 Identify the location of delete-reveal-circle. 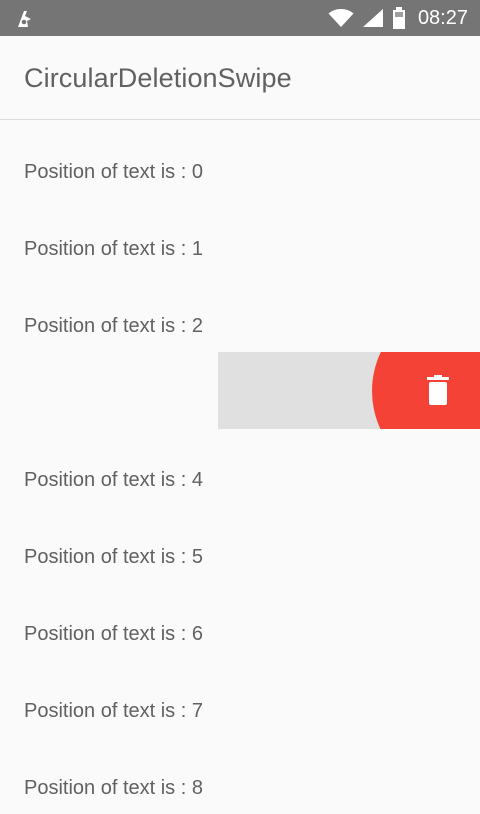
(426, 390).